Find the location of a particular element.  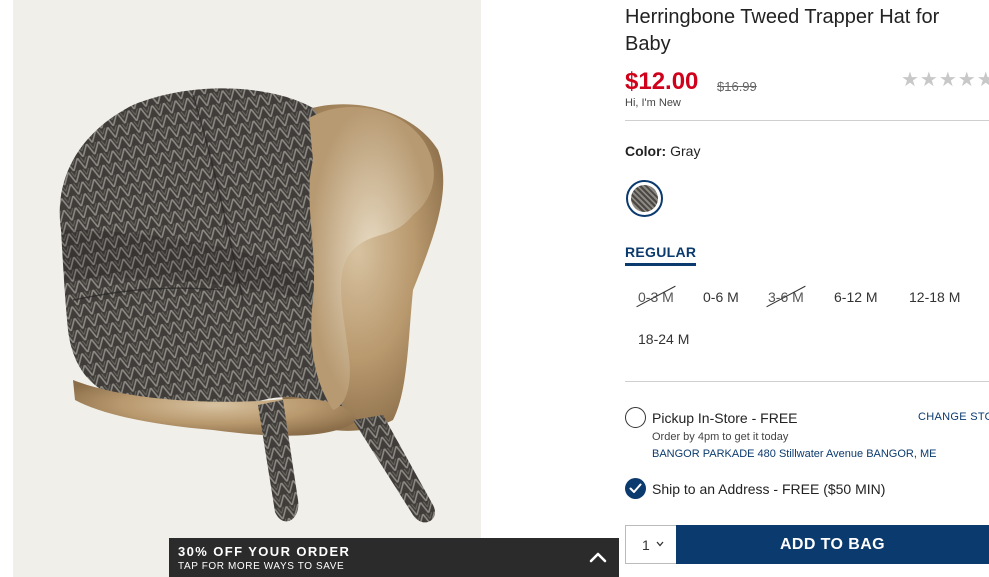

color-value: Gray is located at coordinates (685, 151).